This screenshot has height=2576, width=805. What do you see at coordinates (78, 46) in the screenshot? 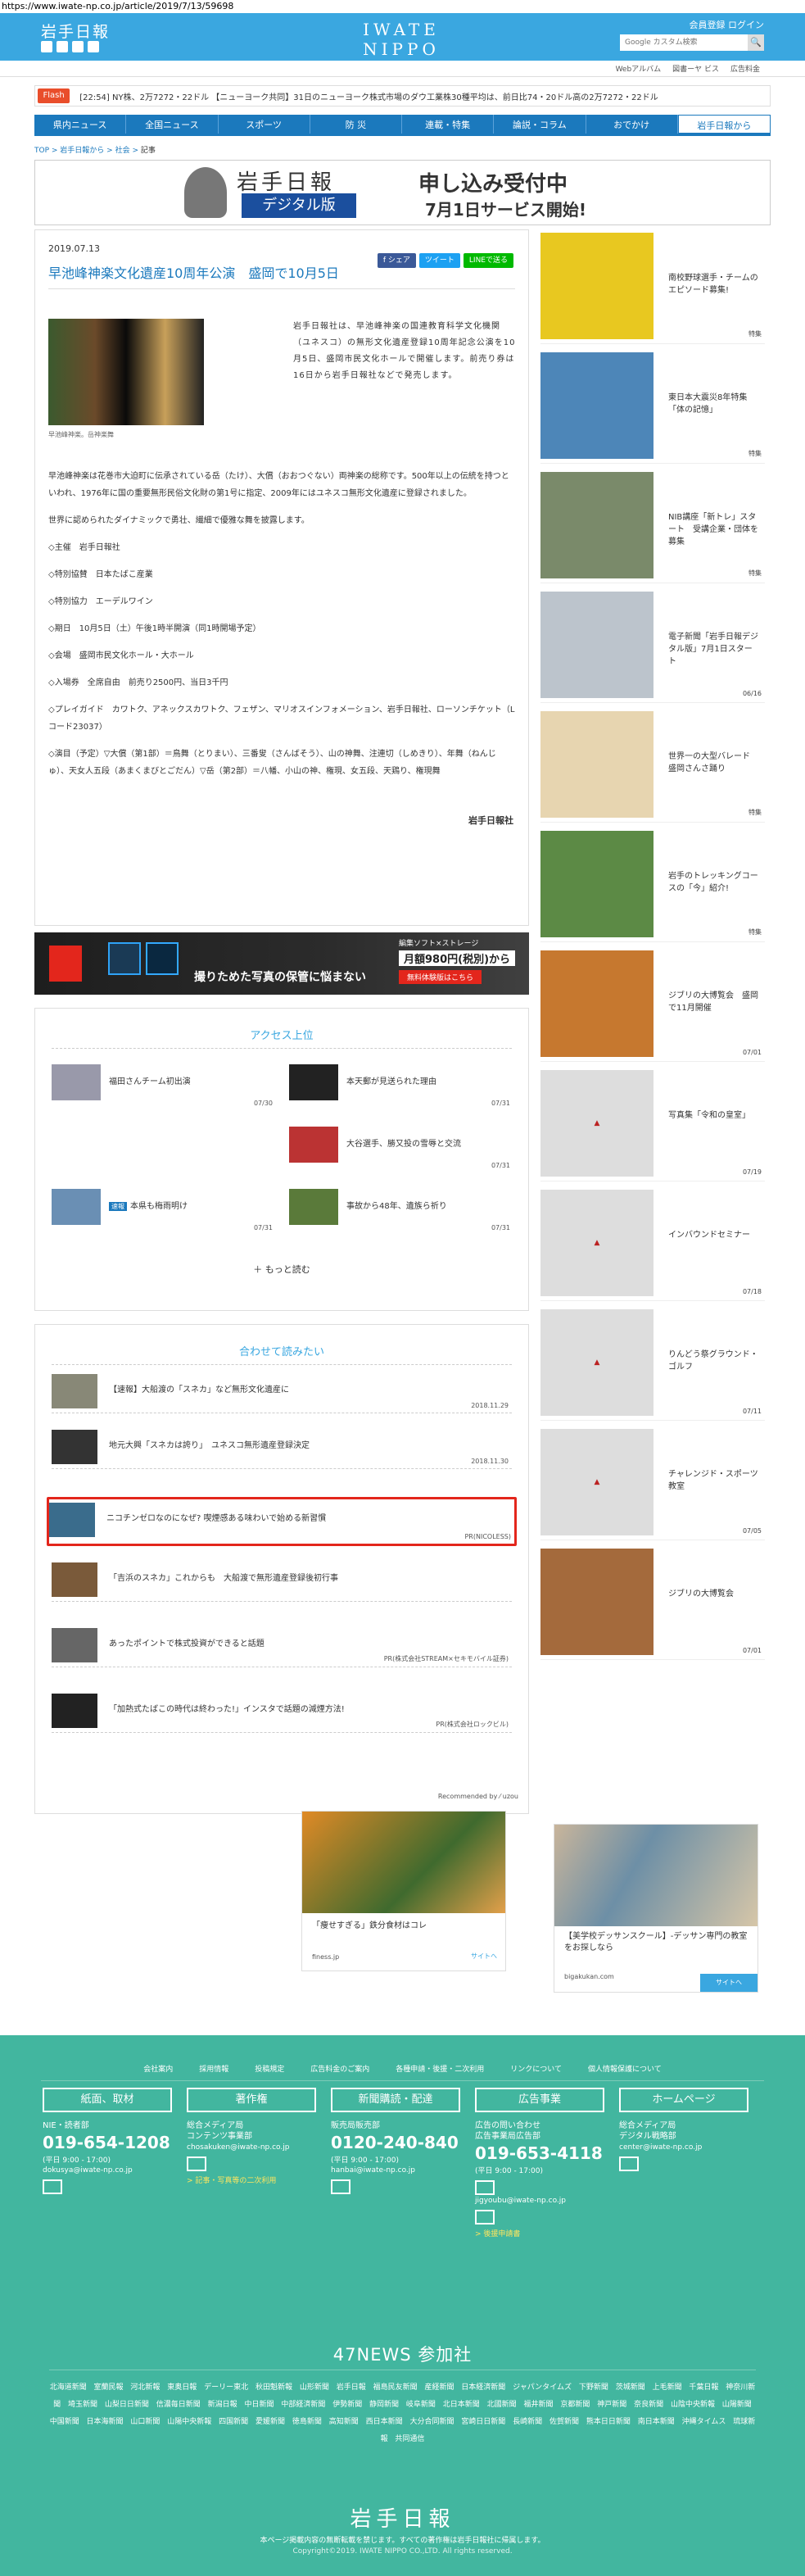
I see `instagram-icon` at bounding box center [78, 46].